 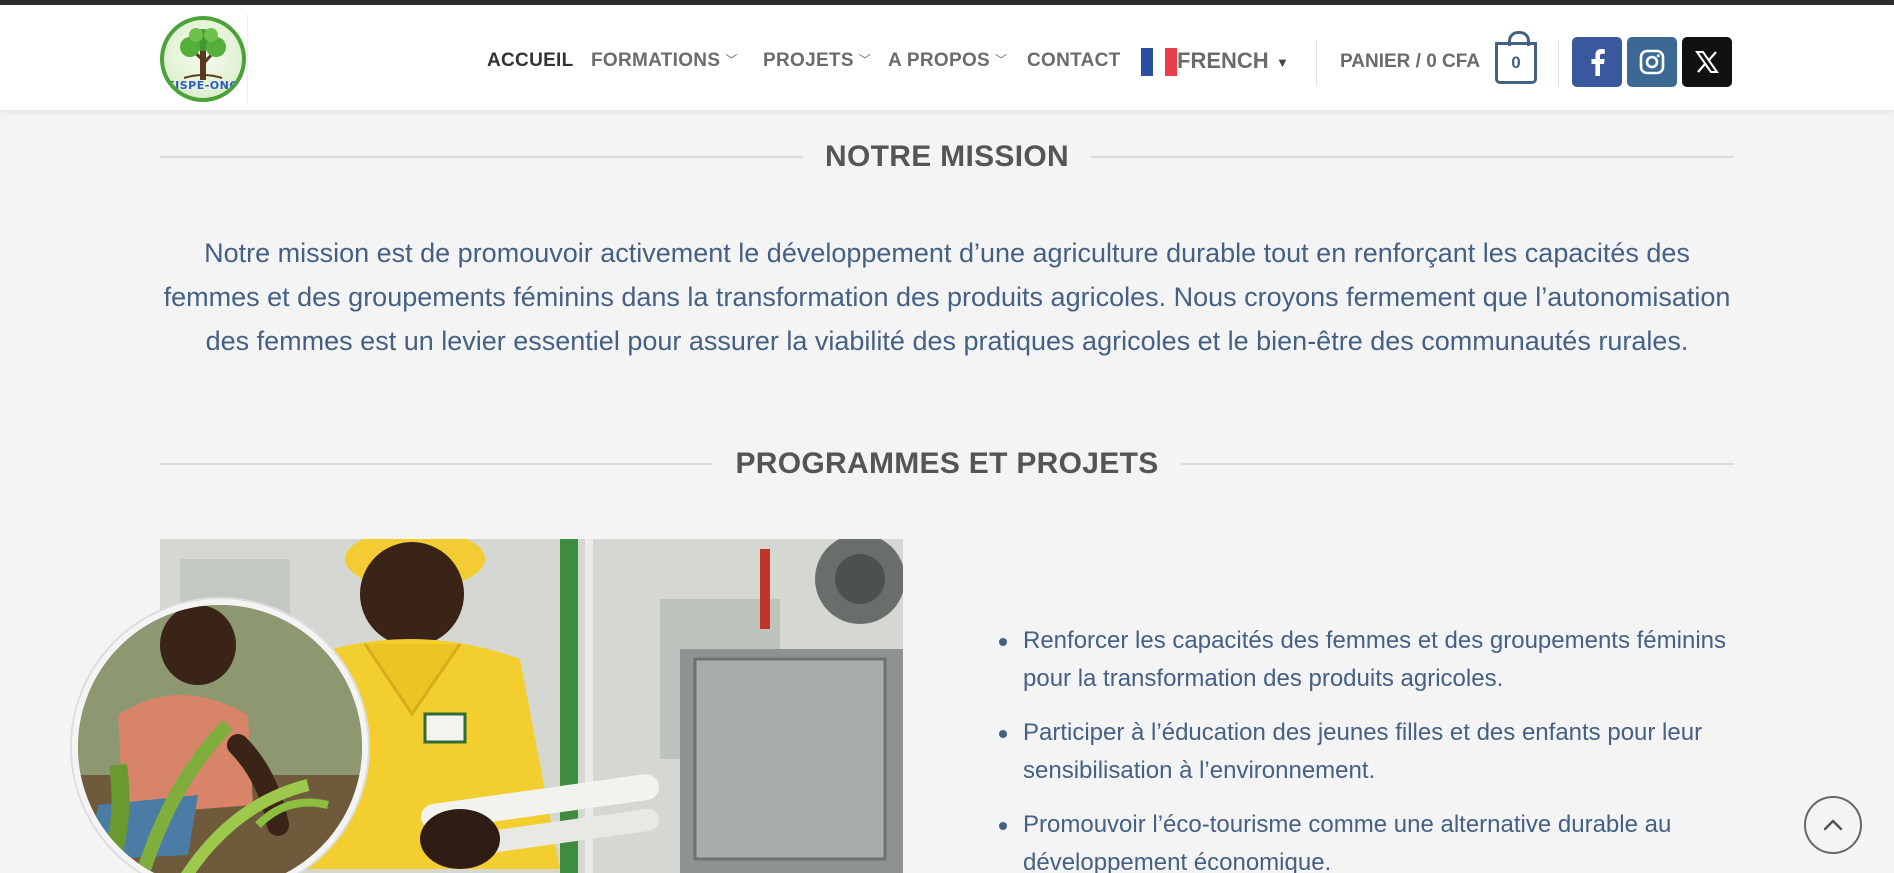 I want to click on logo-text: FJSPE-ONG, so click(x=203, y=85).